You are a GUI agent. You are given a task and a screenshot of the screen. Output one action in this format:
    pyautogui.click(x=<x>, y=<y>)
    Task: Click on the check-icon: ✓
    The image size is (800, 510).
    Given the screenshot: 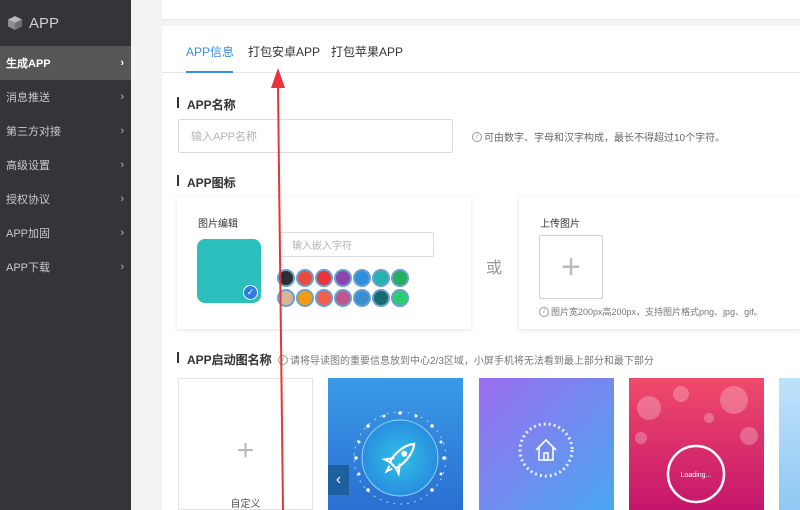 What is the action you would take?
    pyautogui.click(x=250, y=292)
    